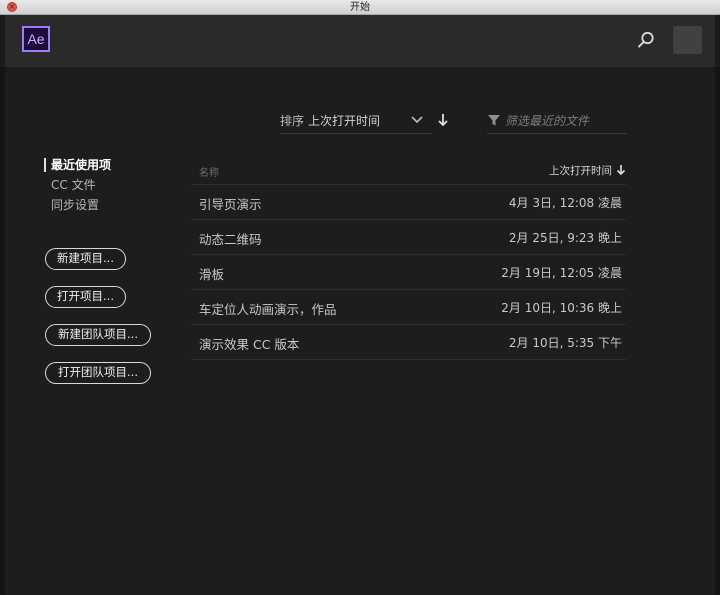  Describe the element at coordinates (417, 120) in the screenshot. I see `chevron-down-icon` at that location.